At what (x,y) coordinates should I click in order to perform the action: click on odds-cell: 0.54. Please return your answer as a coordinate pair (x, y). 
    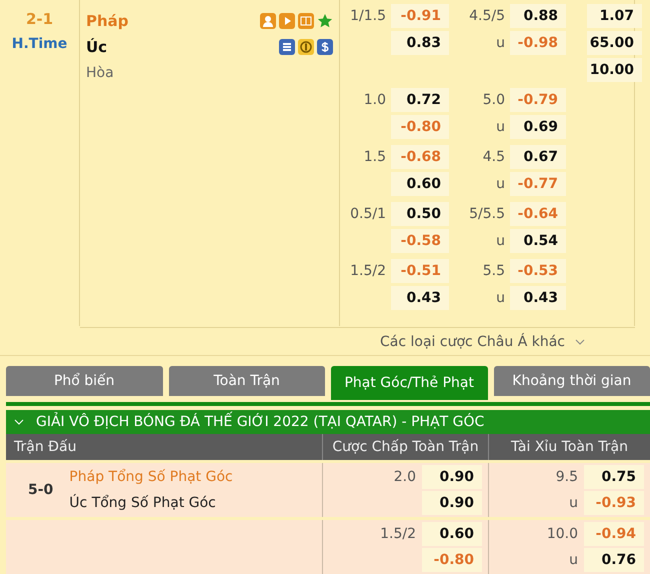
    Looking at the image, I should click on (538, 241).